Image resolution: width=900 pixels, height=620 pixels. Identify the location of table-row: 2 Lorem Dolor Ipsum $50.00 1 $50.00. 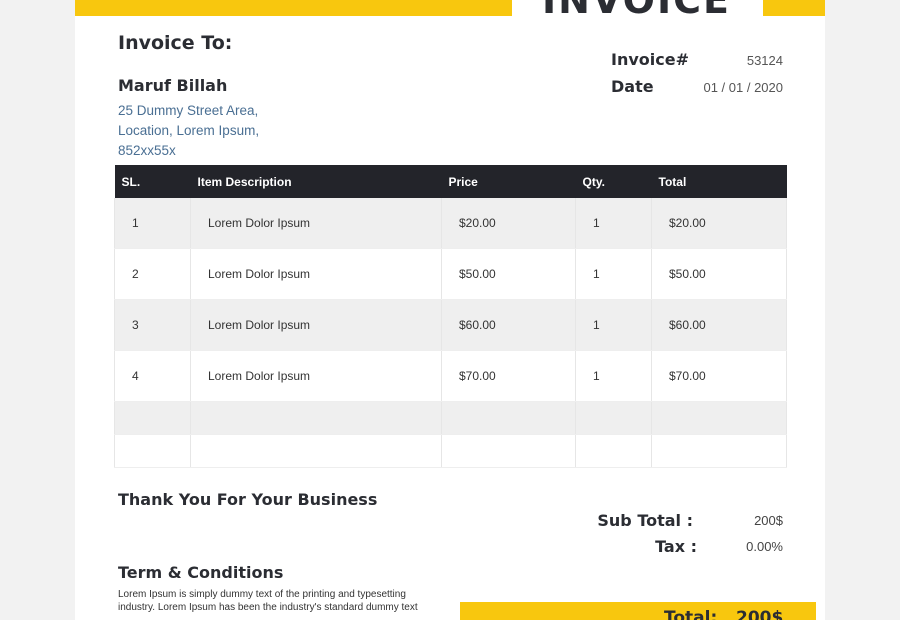
(450, 274).